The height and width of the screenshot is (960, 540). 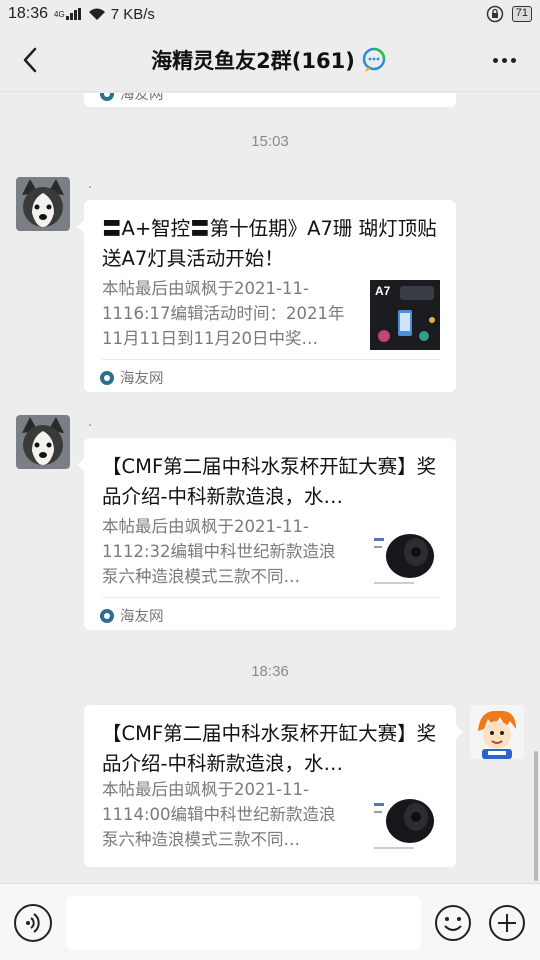 What do you see at coordinates (73, 14) in the screenshot?
I see `signal-icon` at bounding box center [73, 14].